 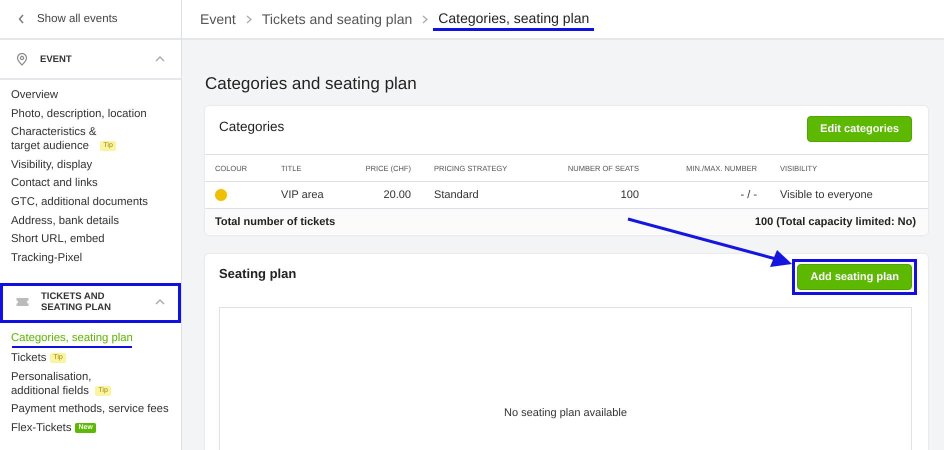 I want to click on page-title: Categories and seating plan, so click(x=311, y=84).